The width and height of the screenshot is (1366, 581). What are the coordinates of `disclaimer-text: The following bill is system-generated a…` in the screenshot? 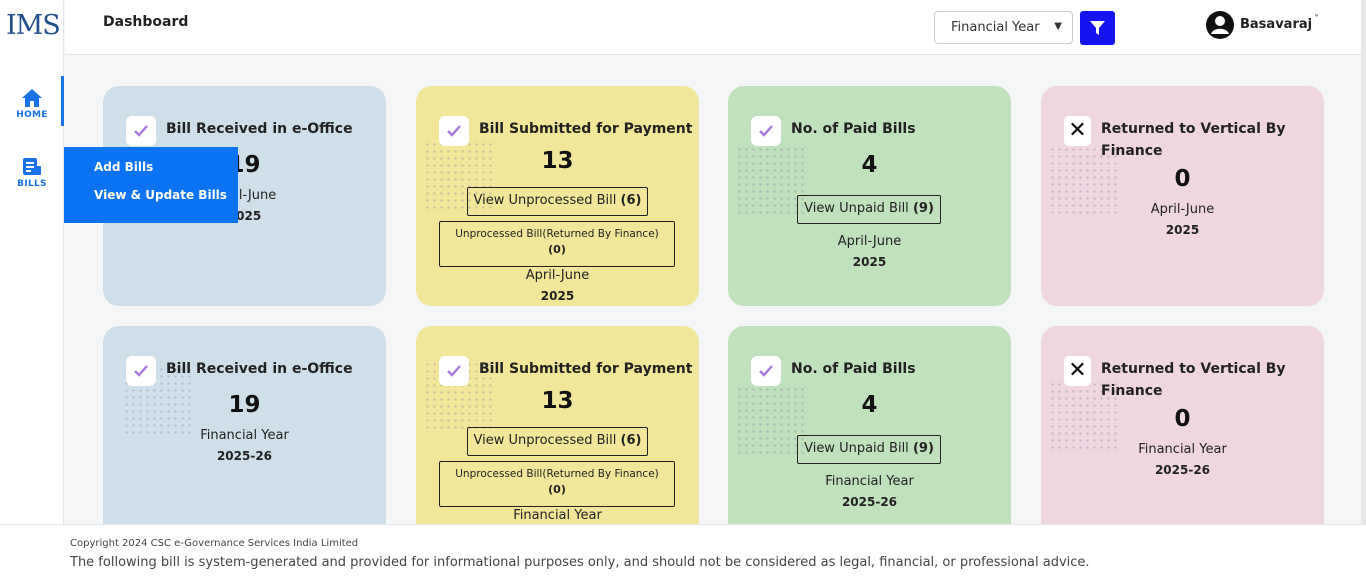 It's located at (580, 562).